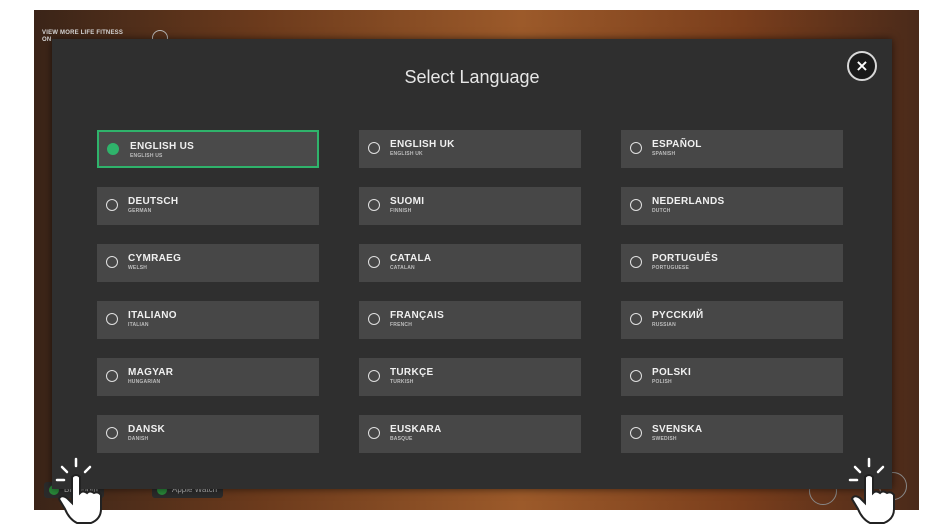  Describe the element at coordinates (470, 149) in the screenshot. I see `language-option-english-uk: ENGLISH UK ENGLISH UK` at that location.